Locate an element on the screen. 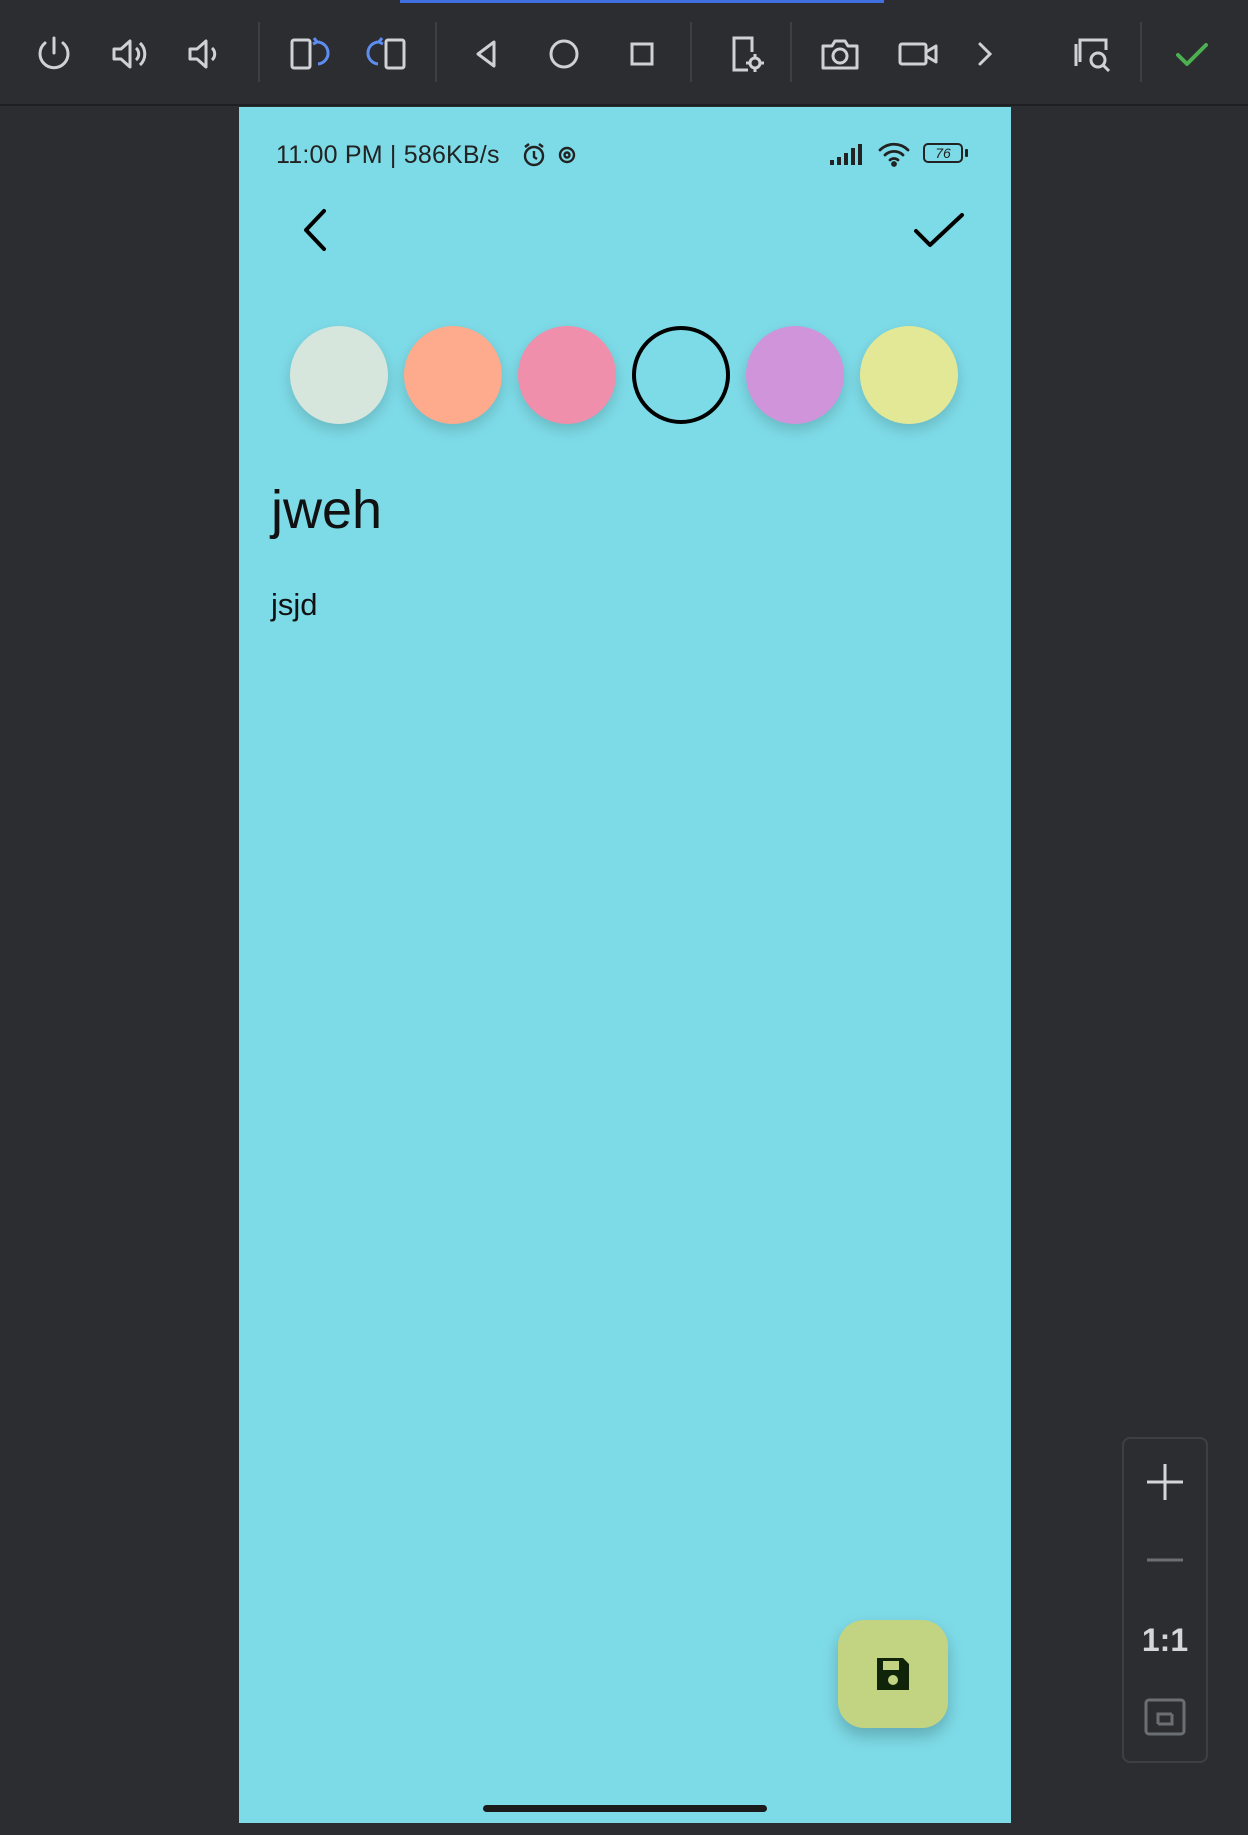  note-body: jsjd is located at coordinates (294, 605).